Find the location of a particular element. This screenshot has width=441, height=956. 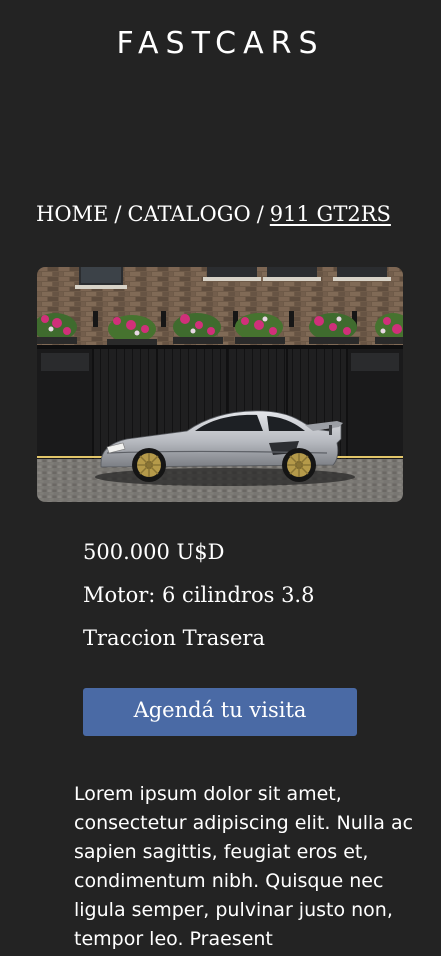

breadcrumb-home: HOME is located at coordinates (72, 214).